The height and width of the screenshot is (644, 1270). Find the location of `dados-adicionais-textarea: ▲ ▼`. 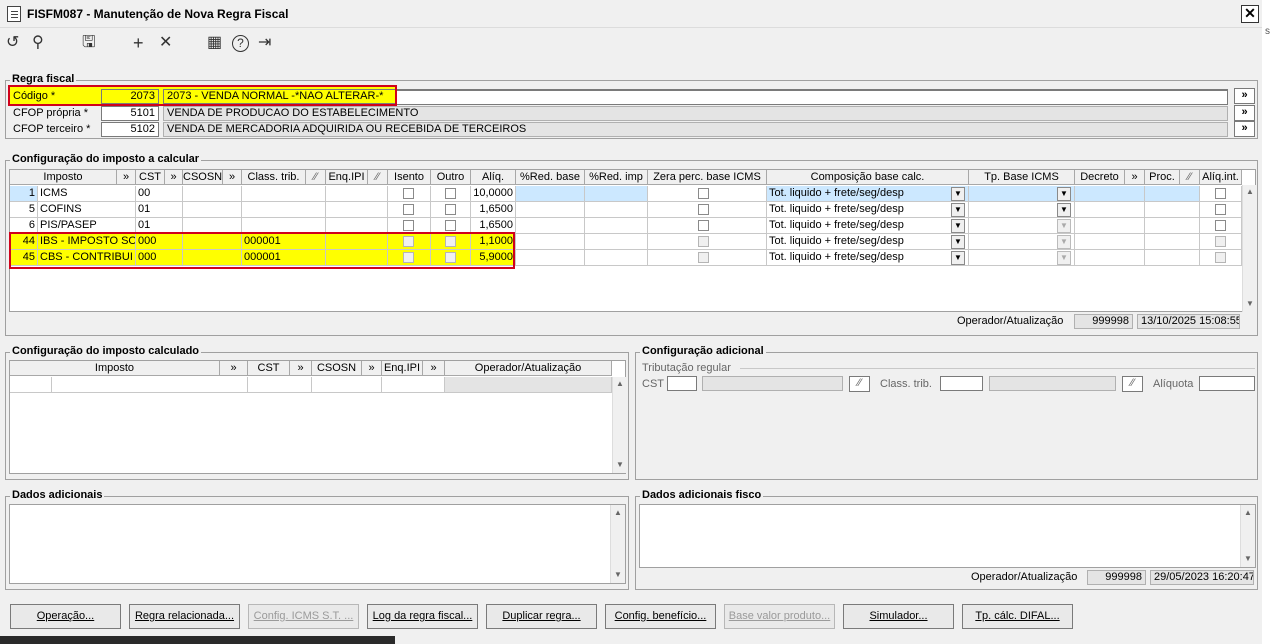

dados-adicionais-textarea: ▲ ▼ is located at coordinates (317, 544).